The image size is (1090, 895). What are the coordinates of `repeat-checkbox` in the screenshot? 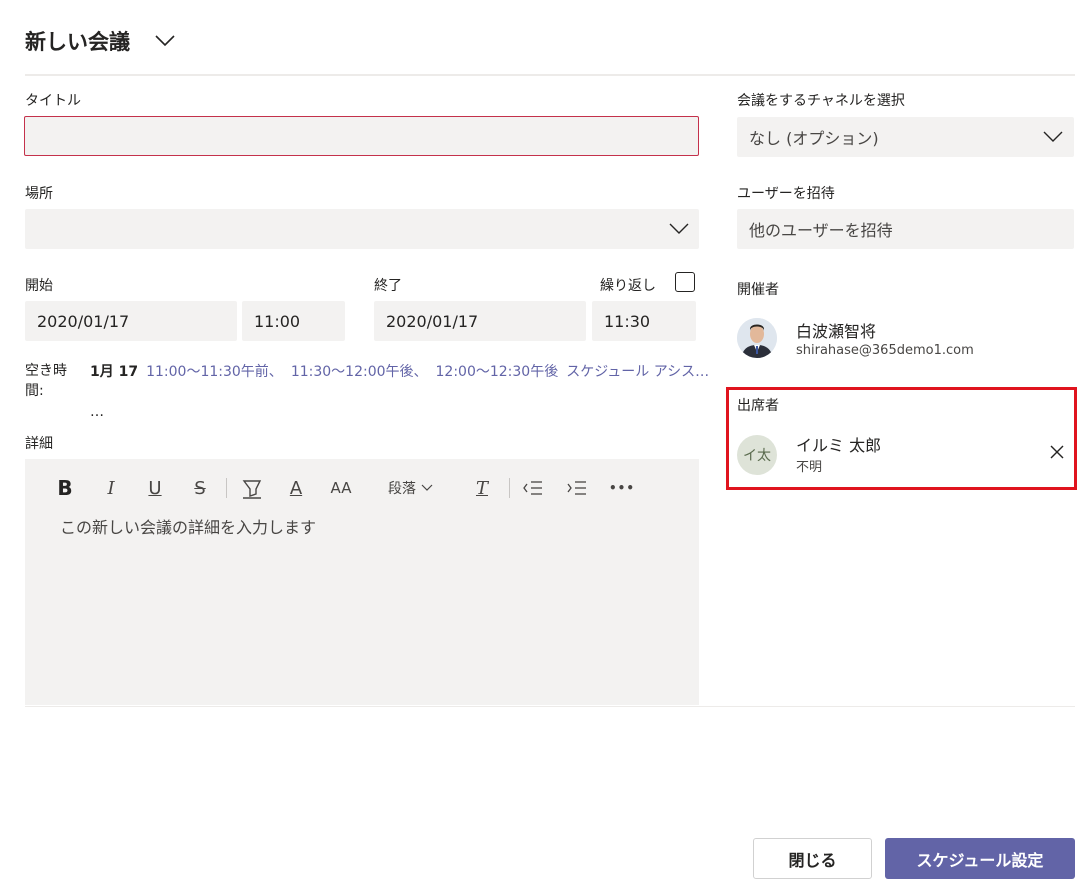 It's located at (685, 282).